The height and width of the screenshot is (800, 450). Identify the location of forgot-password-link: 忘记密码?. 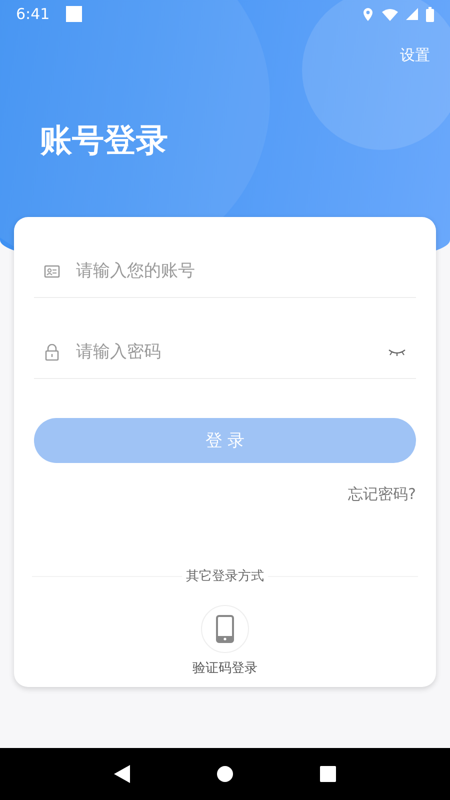
(382, 494).